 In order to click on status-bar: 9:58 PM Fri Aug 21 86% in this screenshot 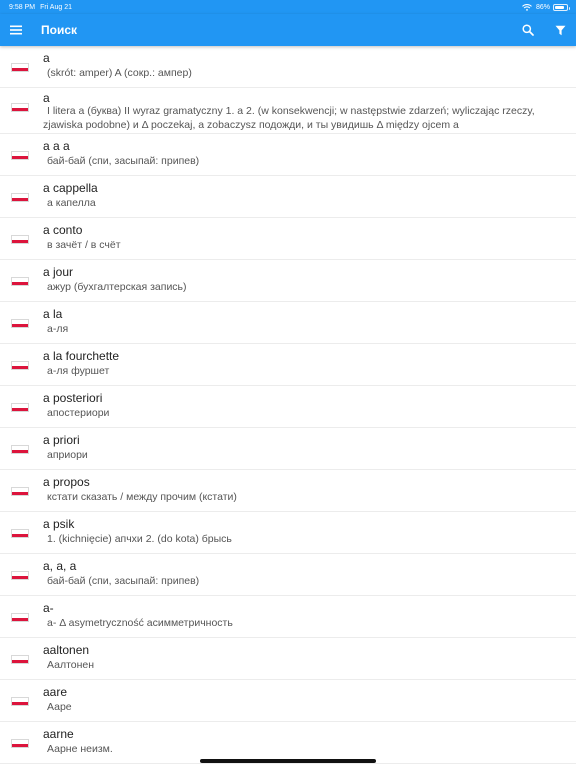, I will do `click(288, 7)`.